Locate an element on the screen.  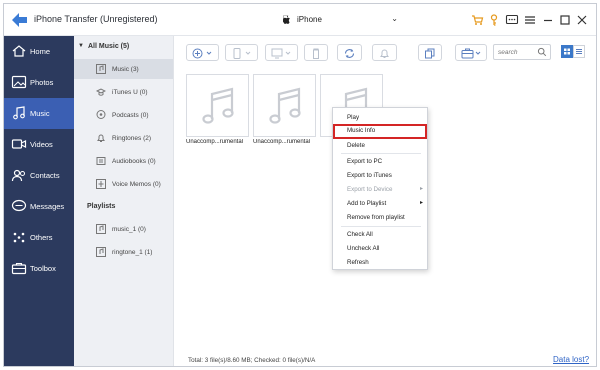
sidebar-item-home: Home is located at coordinates (39, 51).